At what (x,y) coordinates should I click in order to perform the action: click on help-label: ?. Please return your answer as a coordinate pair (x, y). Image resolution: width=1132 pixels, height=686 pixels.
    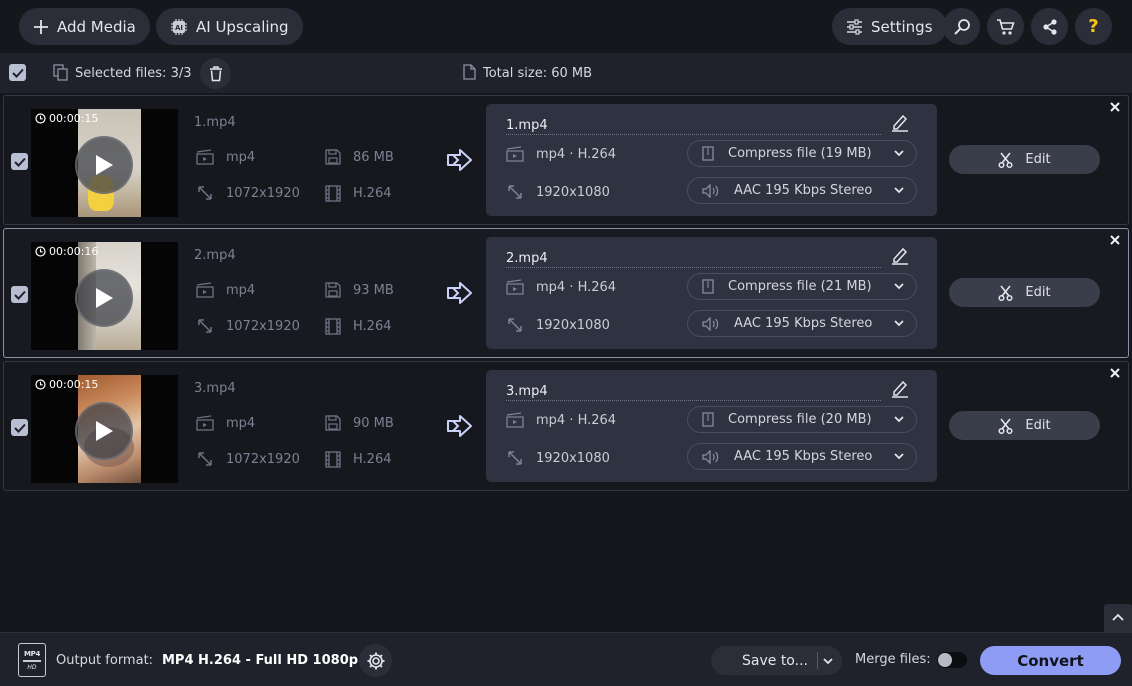
    Looking at the image, I should click on (1093, 26).